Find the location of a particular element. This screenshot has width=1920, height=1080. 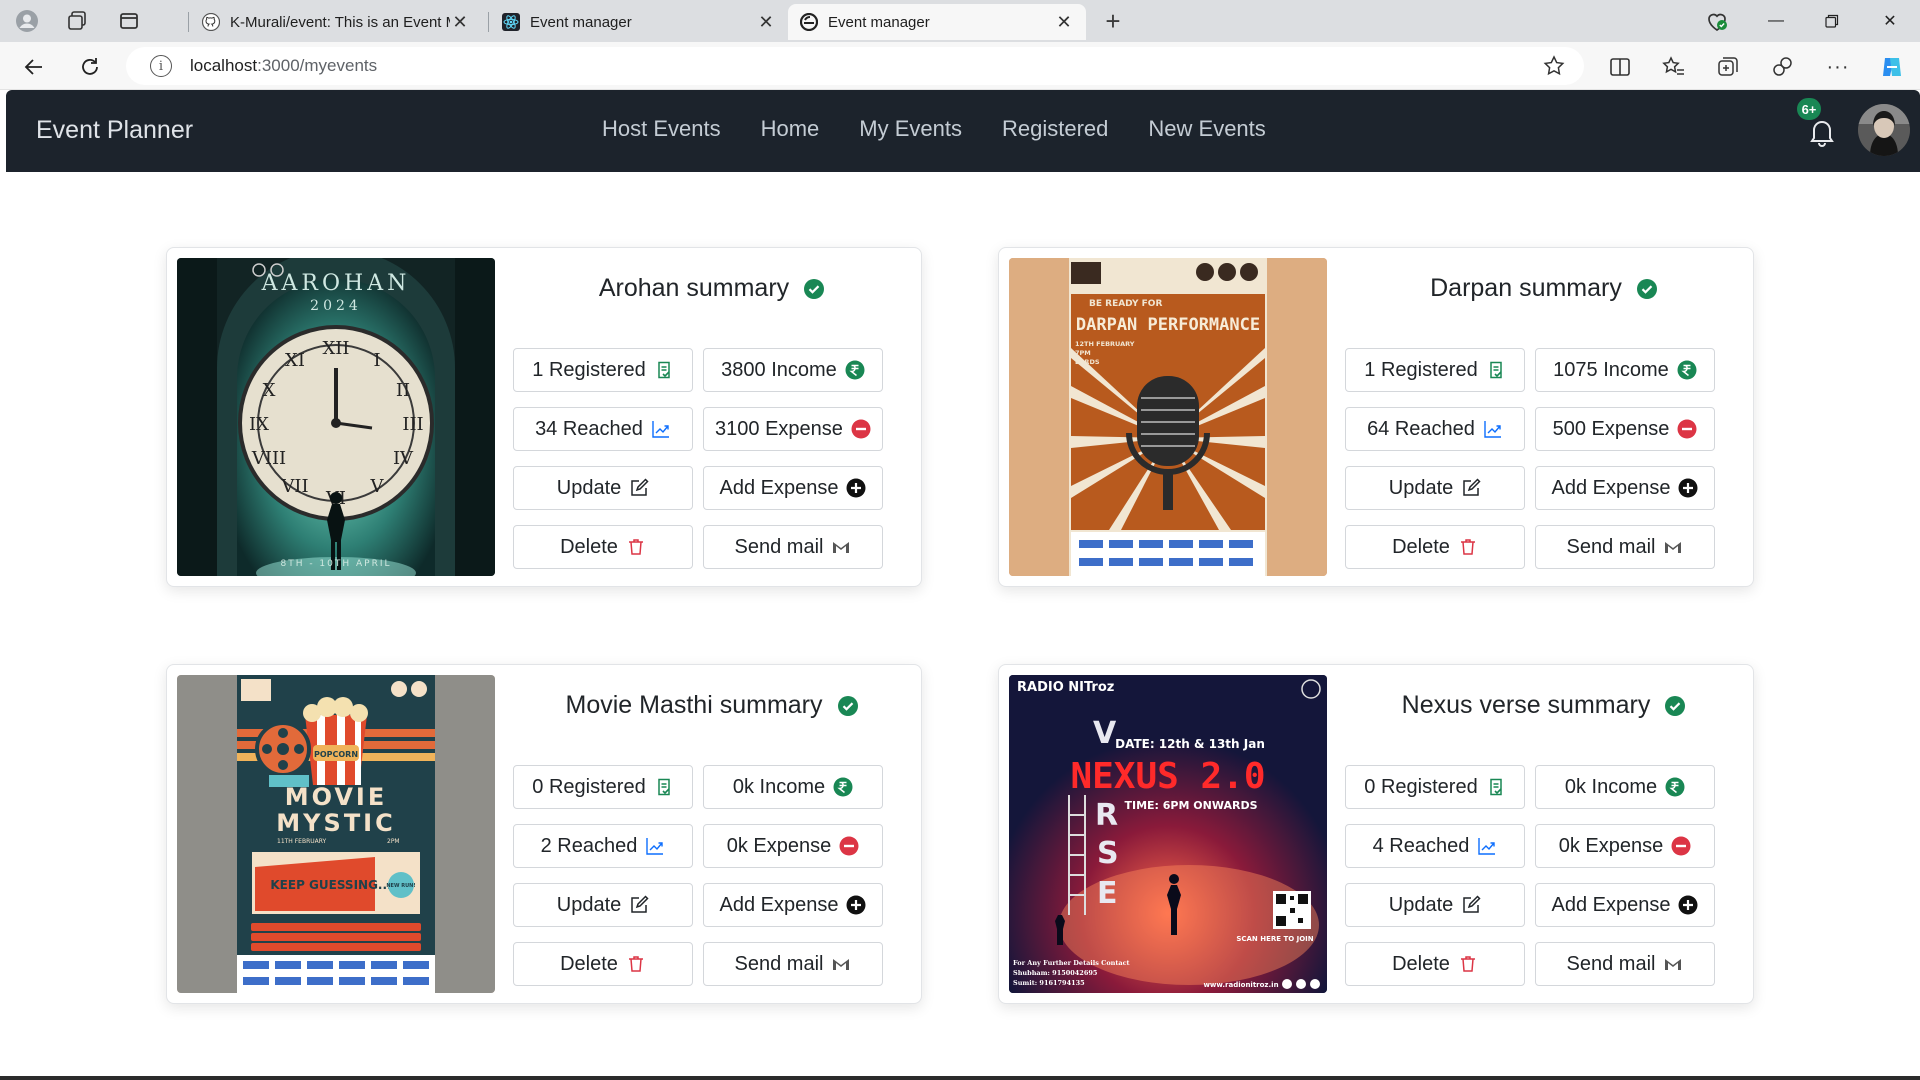

back-arrow-icon is located at coordinates (34, 67).